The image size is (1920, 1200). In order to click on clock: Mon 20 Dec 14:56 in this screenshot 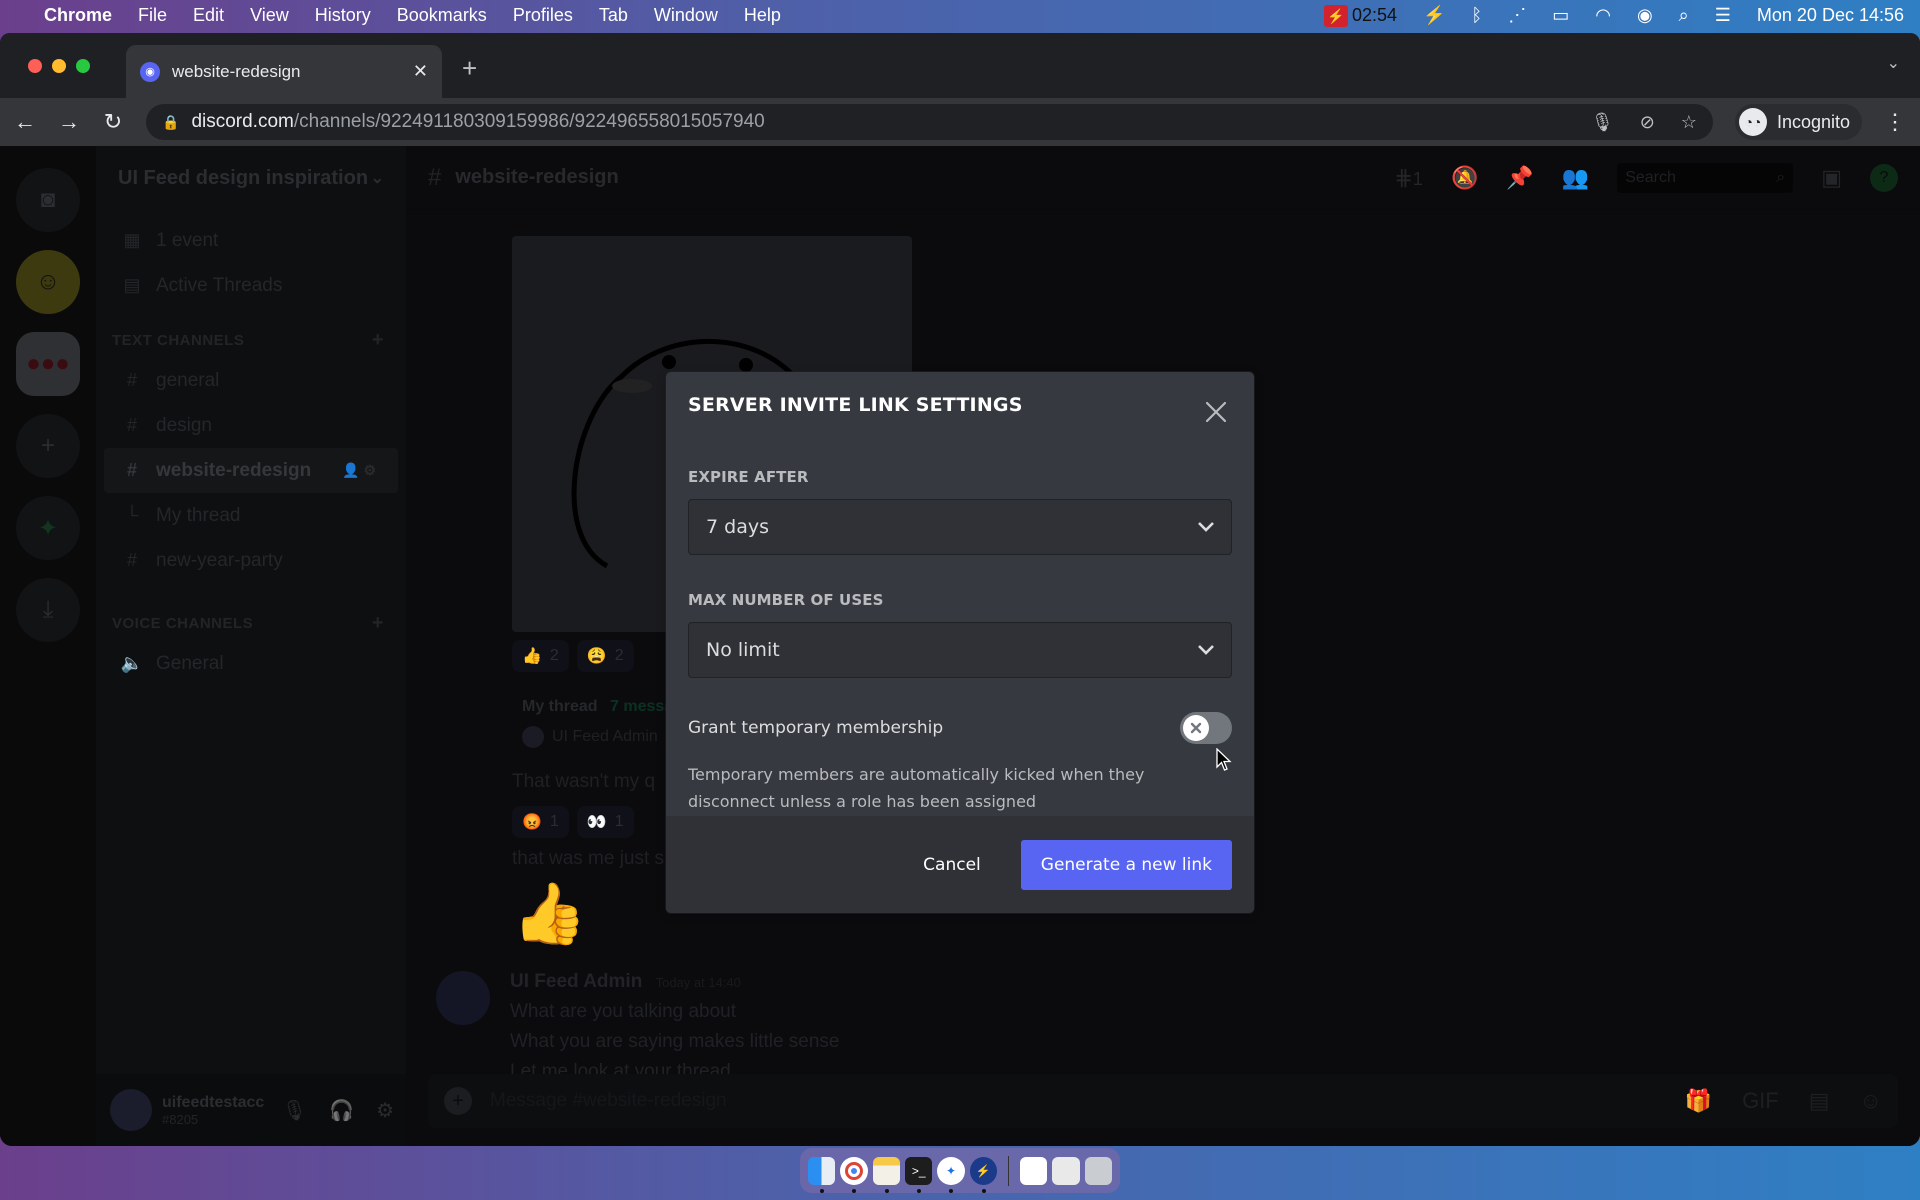, I will do `click(1830, 15)`.